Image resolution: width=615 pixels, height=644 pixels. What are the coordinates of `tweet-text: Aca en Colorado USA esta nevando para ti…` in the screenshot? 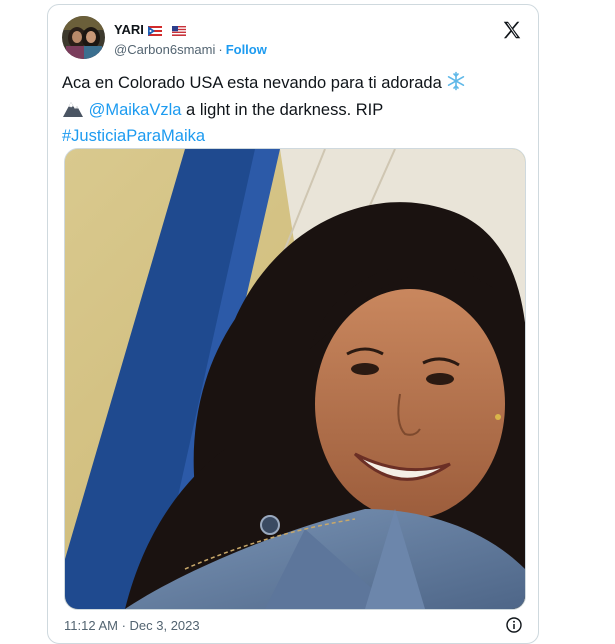 It's located at (297, 109).